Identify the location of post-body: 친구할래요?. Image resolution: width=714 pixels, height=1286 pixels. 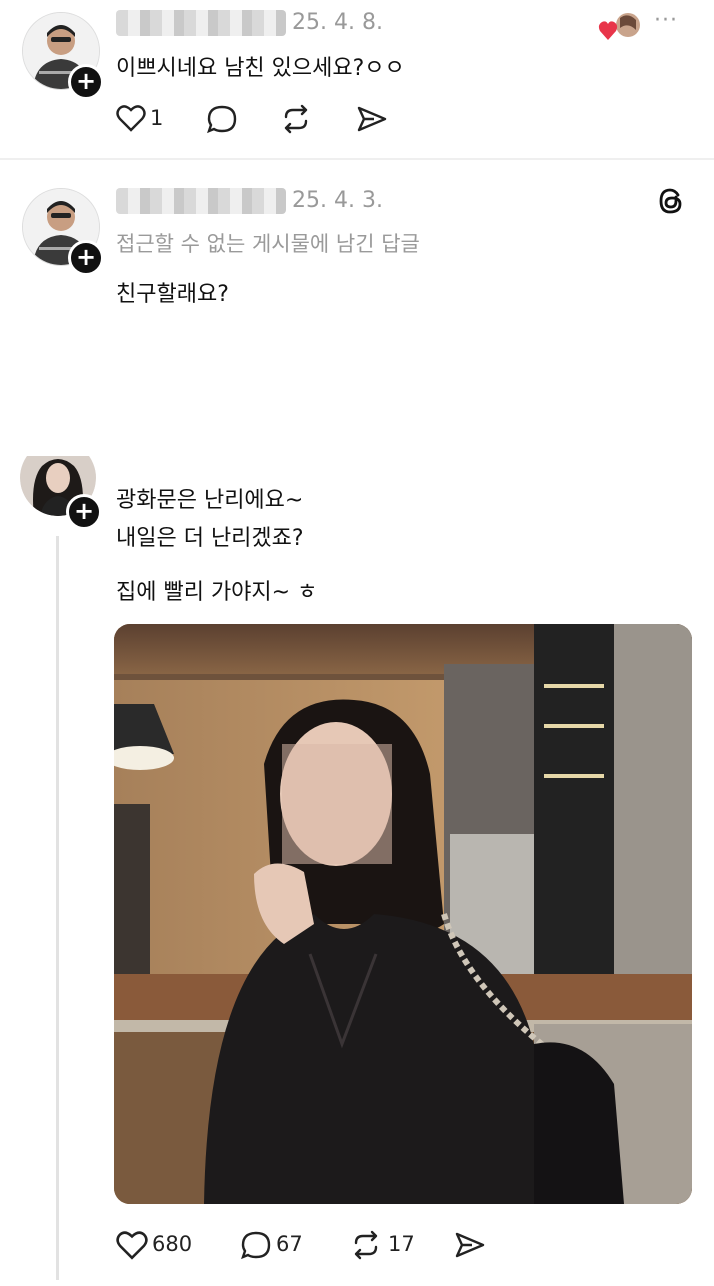
(172, 294).